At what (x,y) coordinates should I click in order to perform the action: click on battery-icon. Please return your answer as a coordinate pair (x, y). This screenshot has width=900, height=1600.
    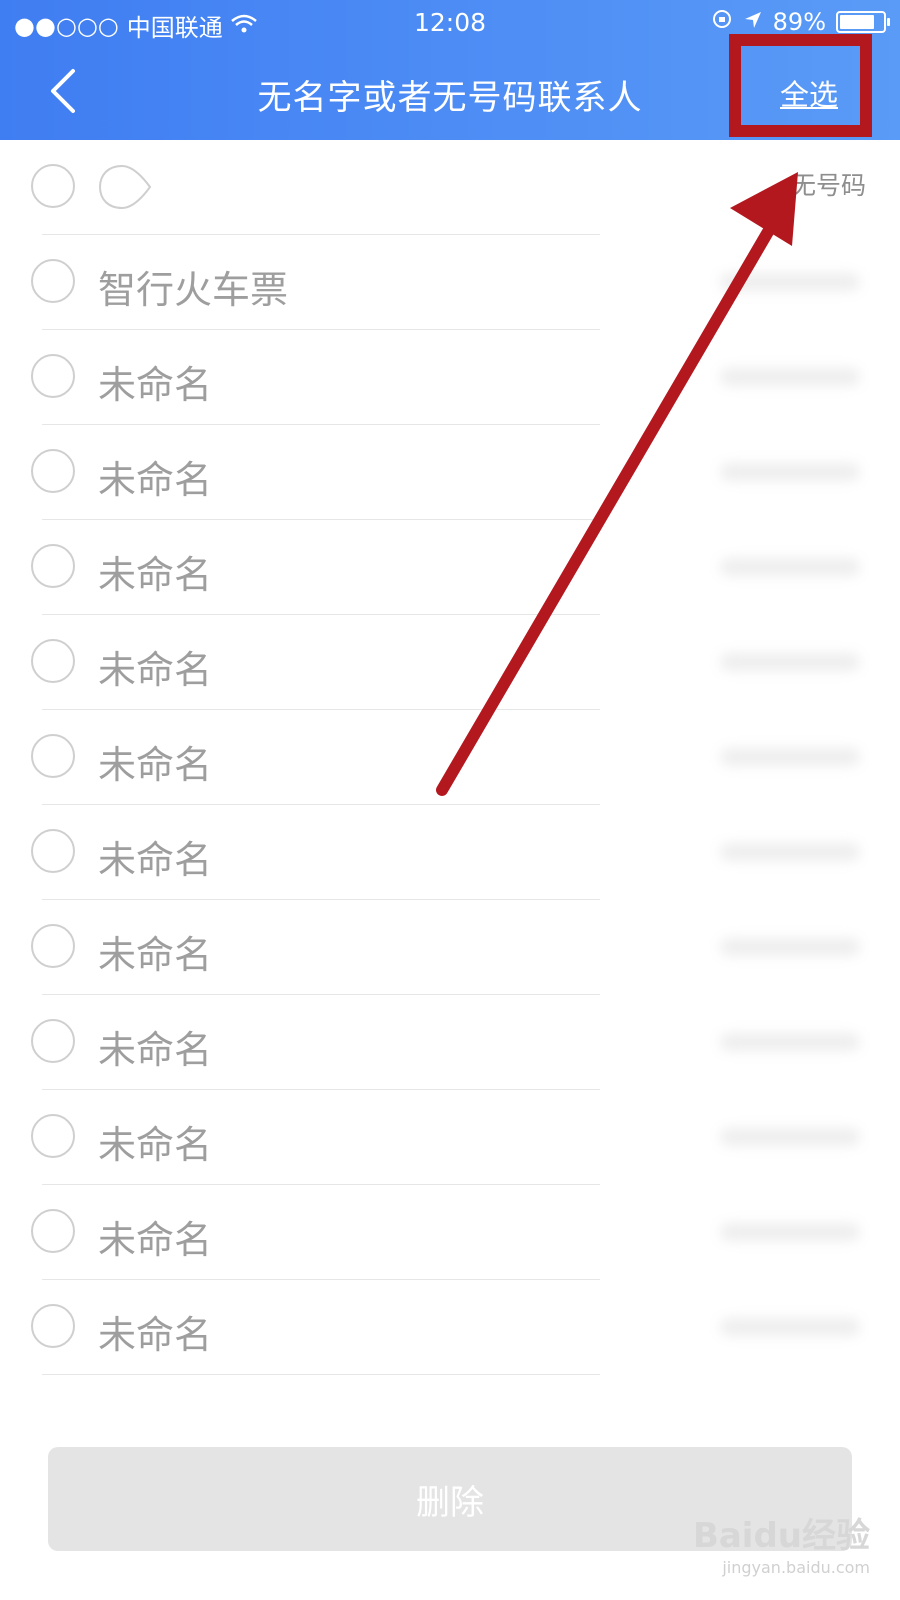
    Looking at the image, I should click on (863, 22).